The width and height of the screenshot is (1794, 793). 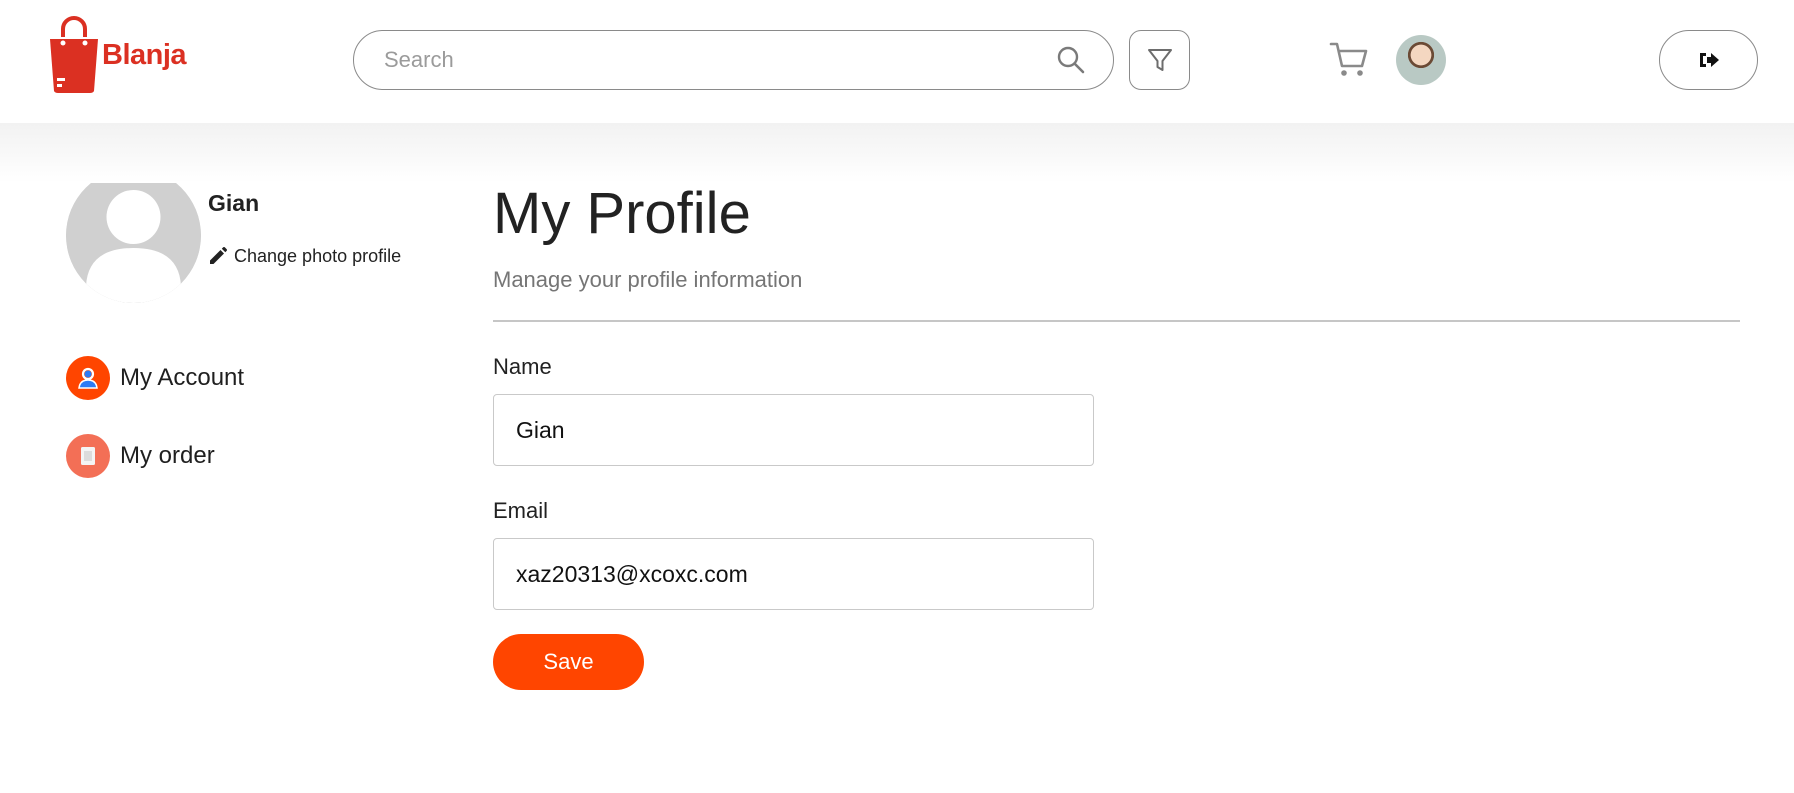 I want to click on user-icon, so click(x=88, y=378).